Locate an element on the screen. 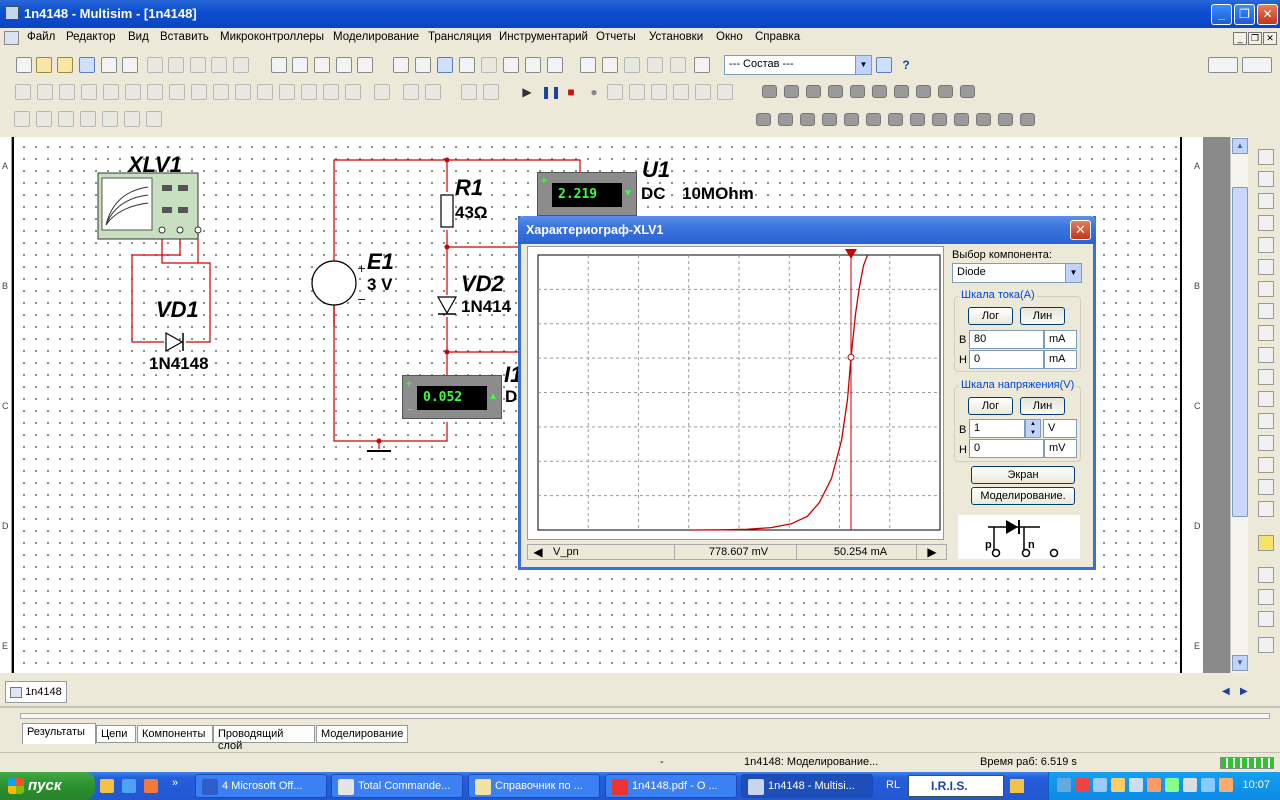  start-button: пуск is located at coordinates (47, 786).